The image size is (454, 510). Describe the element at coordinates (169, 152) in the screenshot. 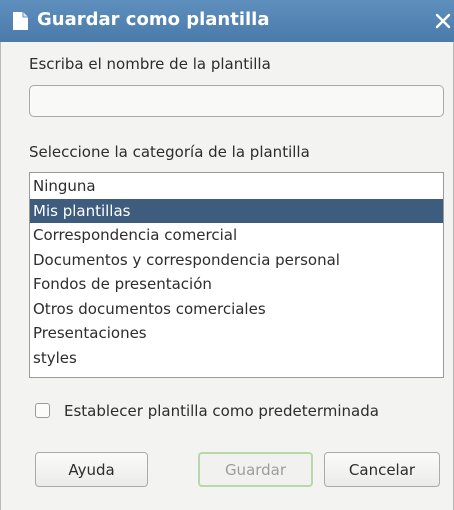

I see `template-category-label: Seleccione la categoría de la plantilla` at that location.